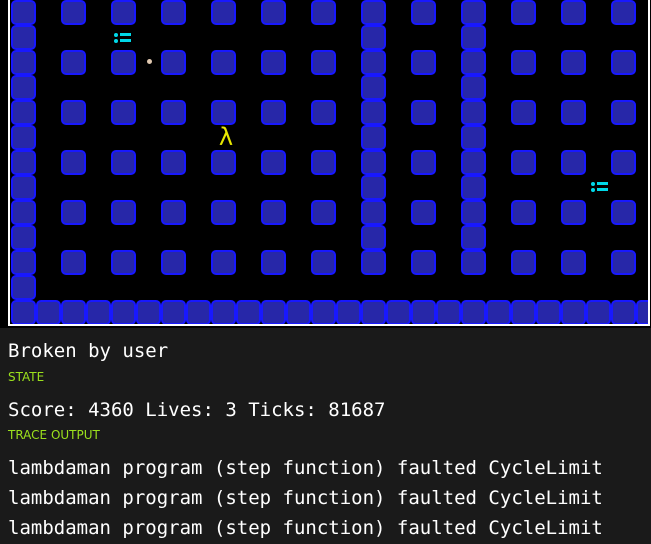  Describe the element at coordinates (54, 435) in the screenshot. I see `trace-heading: TRACE OUTPUT` at that location.